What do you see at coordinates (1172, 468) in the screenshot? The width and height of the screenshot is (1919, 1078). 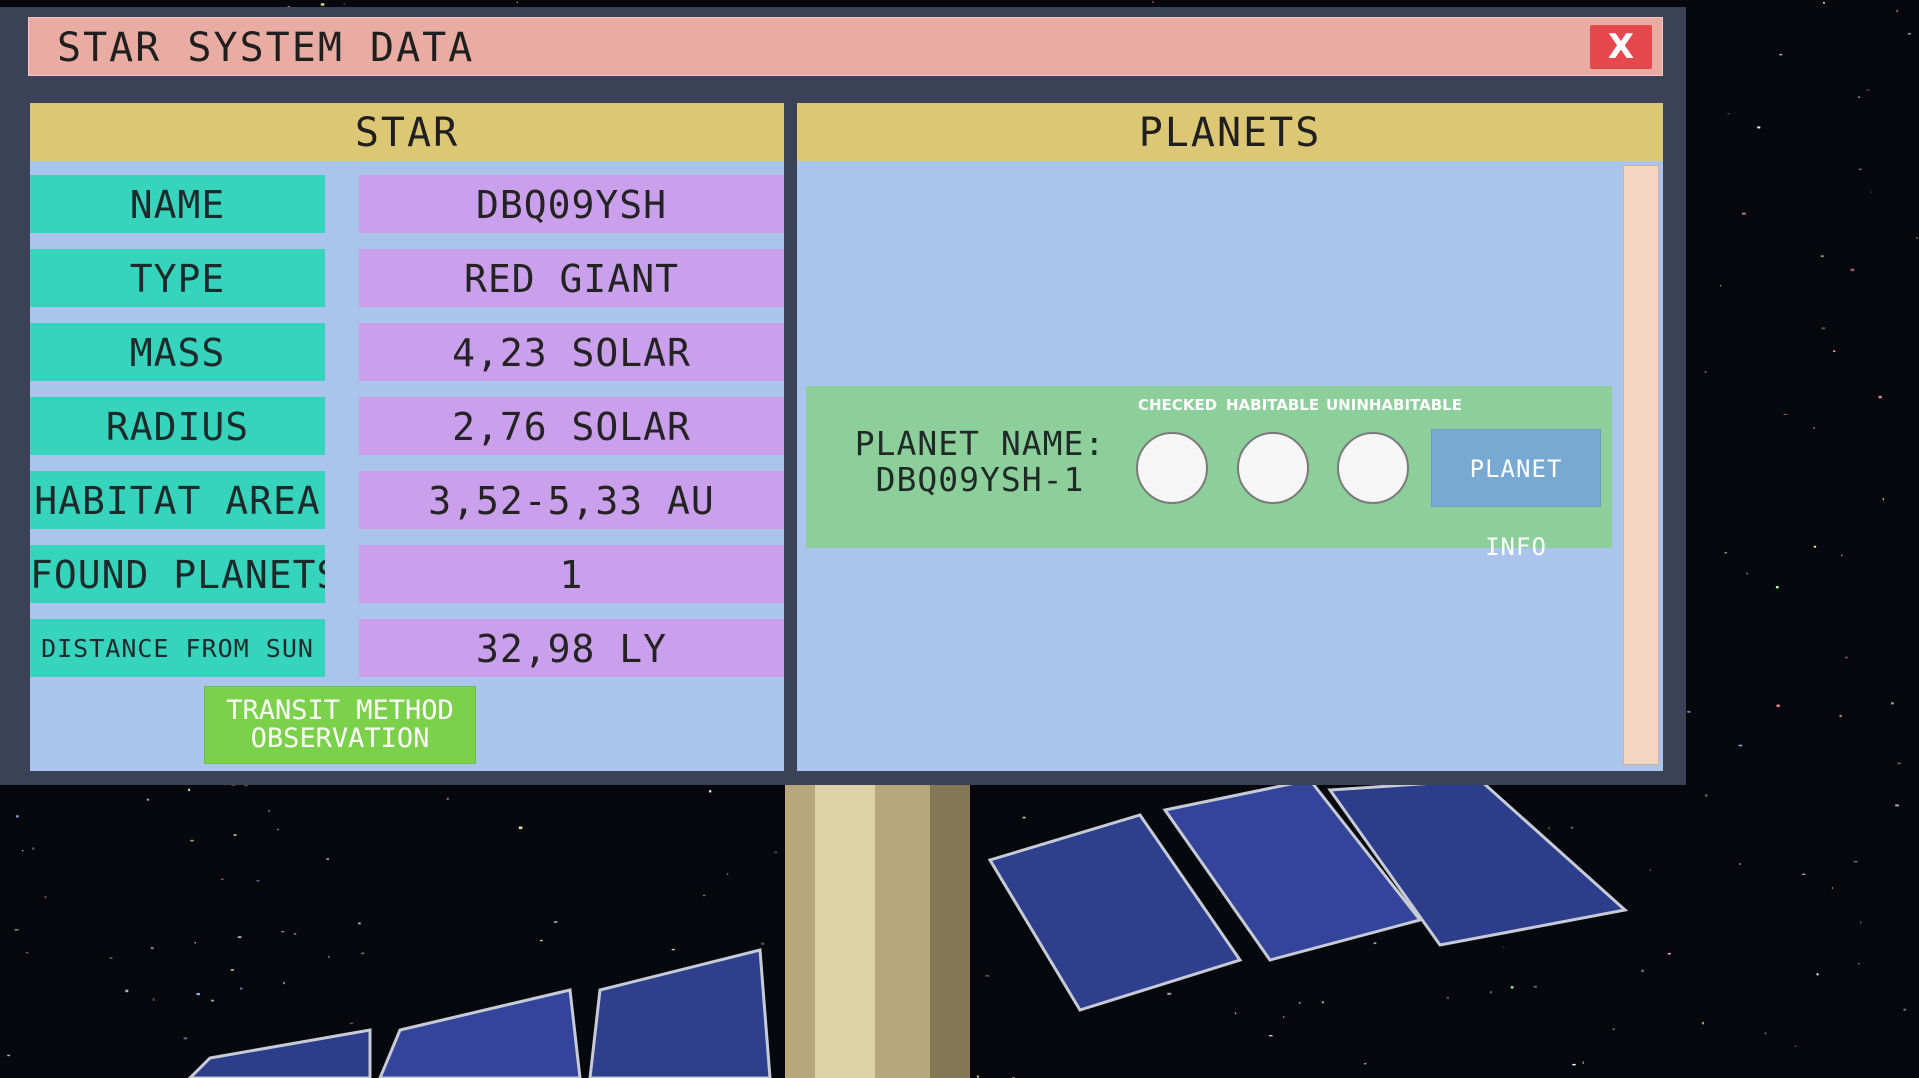 I see `checked-toggle` at bounding box center [1172, 468].